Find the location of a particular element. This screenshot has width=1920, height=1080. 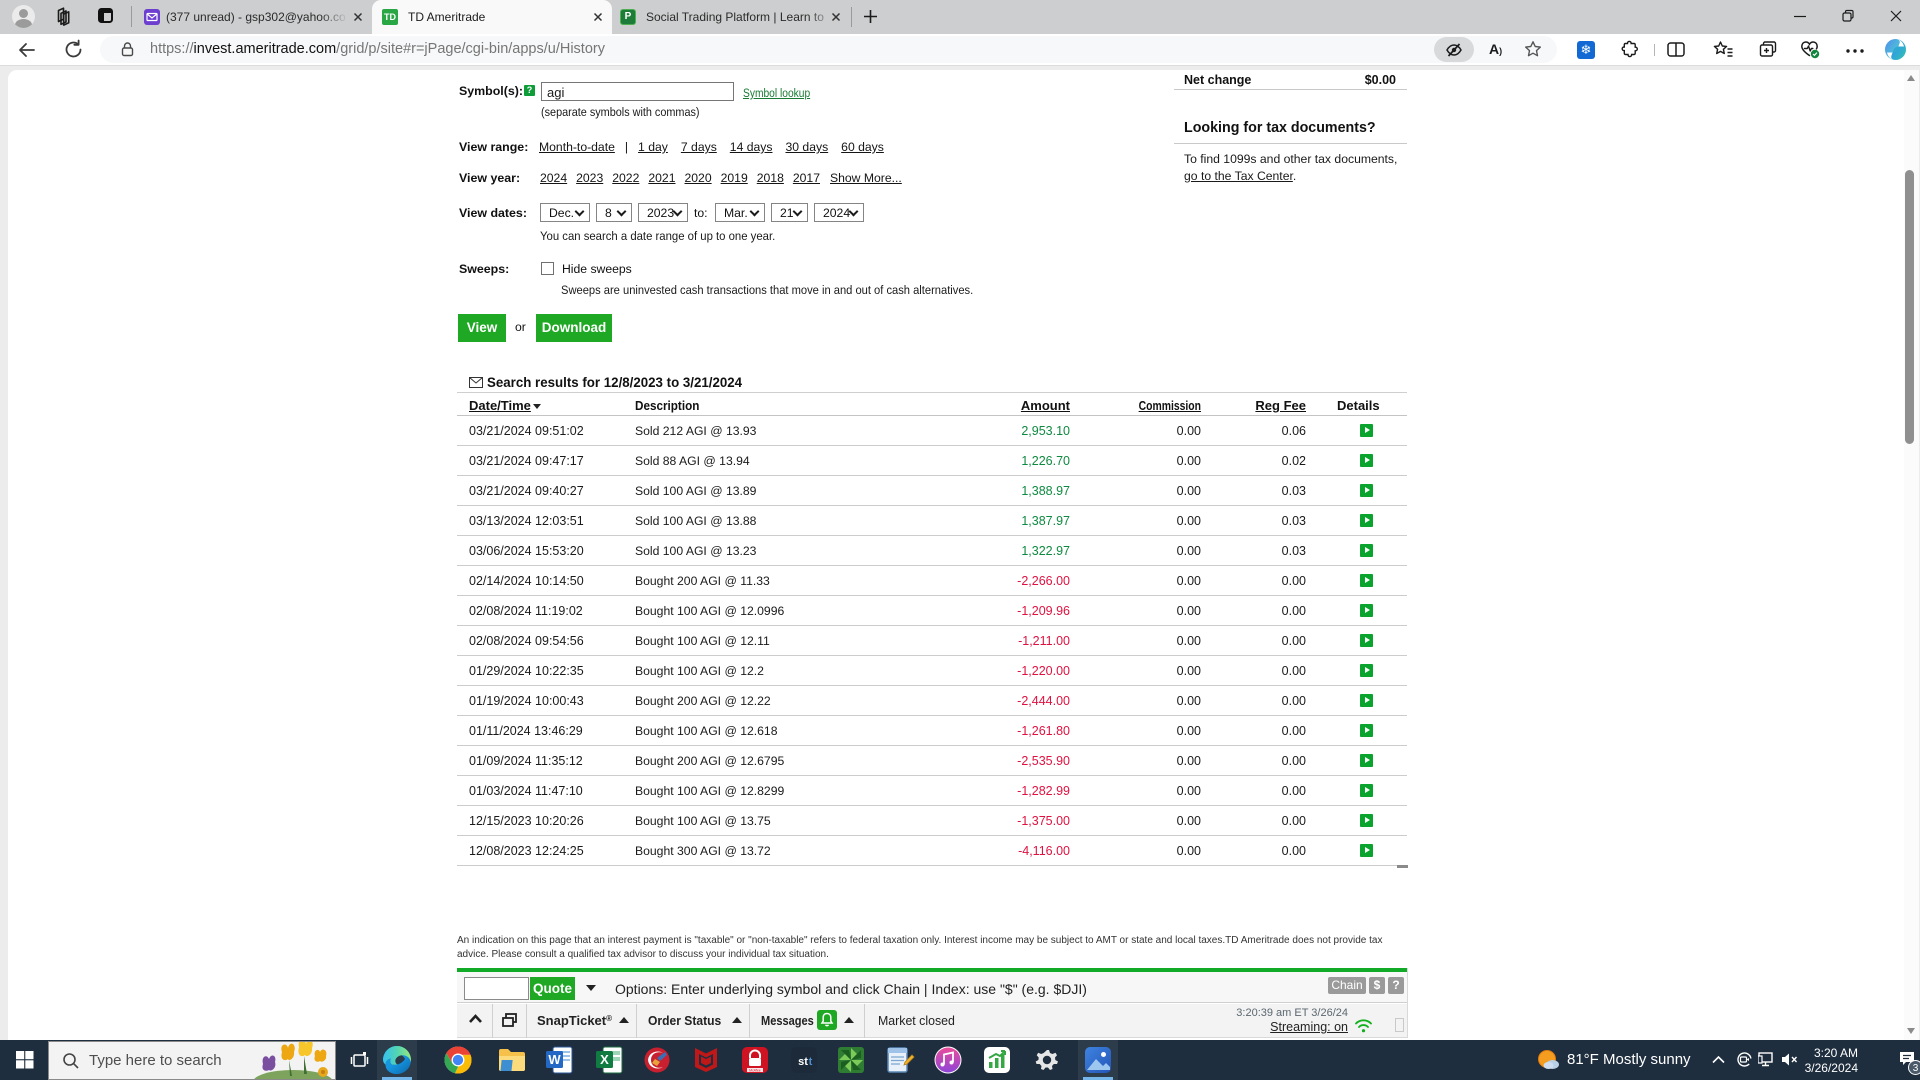

svg-text: st is located at coordinates (803, 1062).